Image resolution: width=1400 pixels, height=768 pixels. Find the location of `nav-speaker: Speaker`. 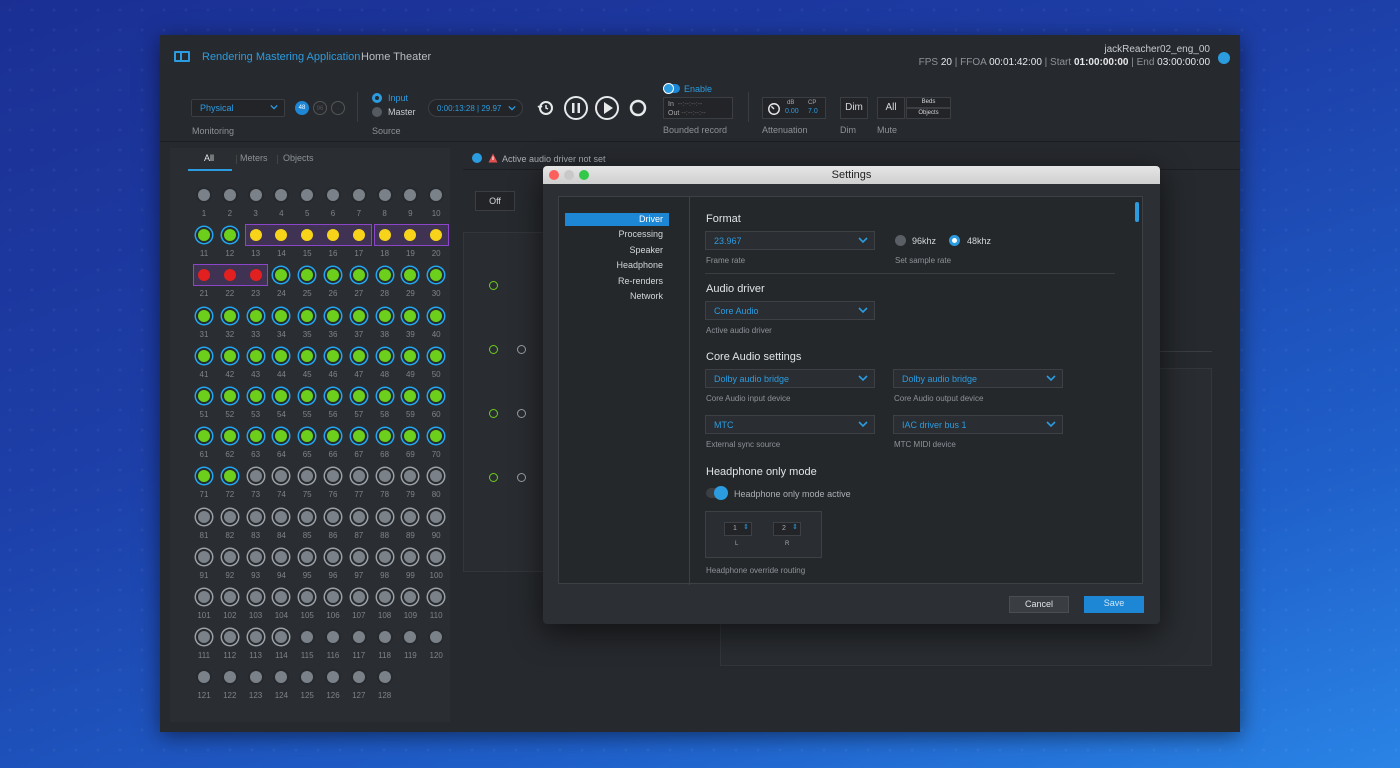

nav-speaker: Speaker is located at coordinates (617, 250).